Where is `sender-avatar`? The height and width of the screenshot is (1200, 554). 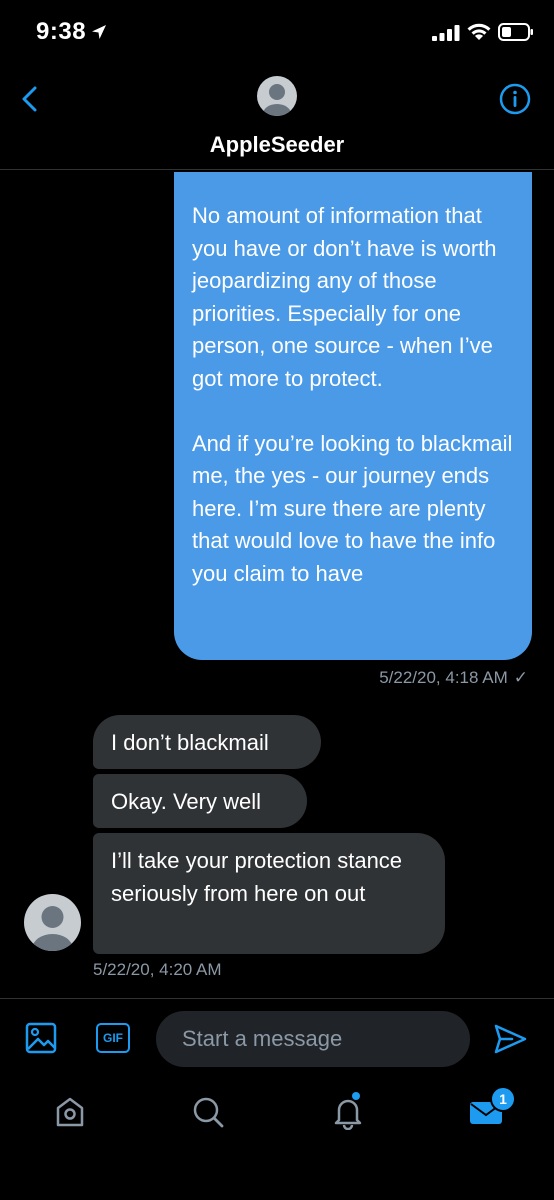 sender-avatar is located at coordinates (52, 922).